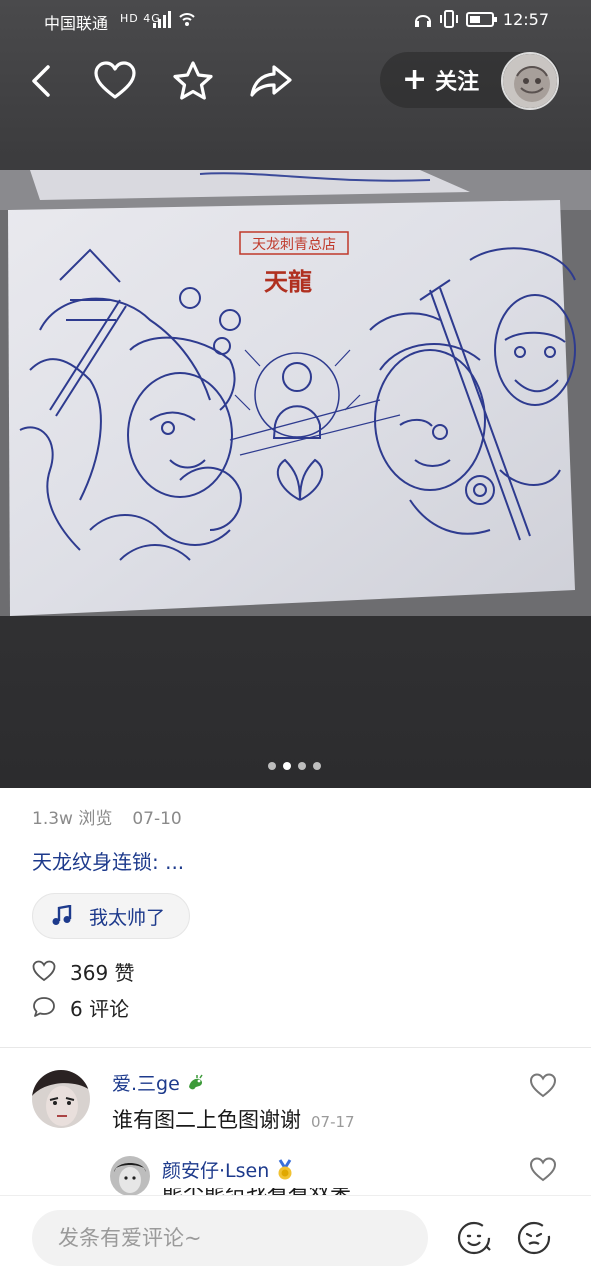 Image resolution: width=591 pixels, height=1280 pixels. What do you see at coordinates (543, 1085) in the screenshot?
I see `comment-like-icon` at bounding box center [543, 1085].